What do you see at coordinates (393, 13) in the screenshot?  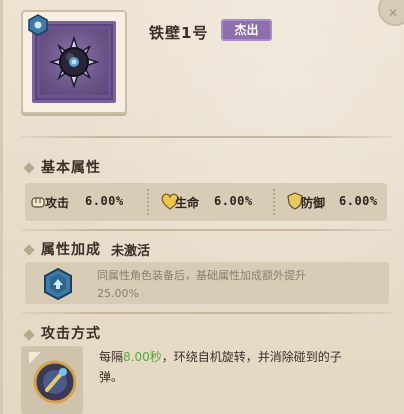 I see `close-icon: ✕` at bounding box center [393, 13].